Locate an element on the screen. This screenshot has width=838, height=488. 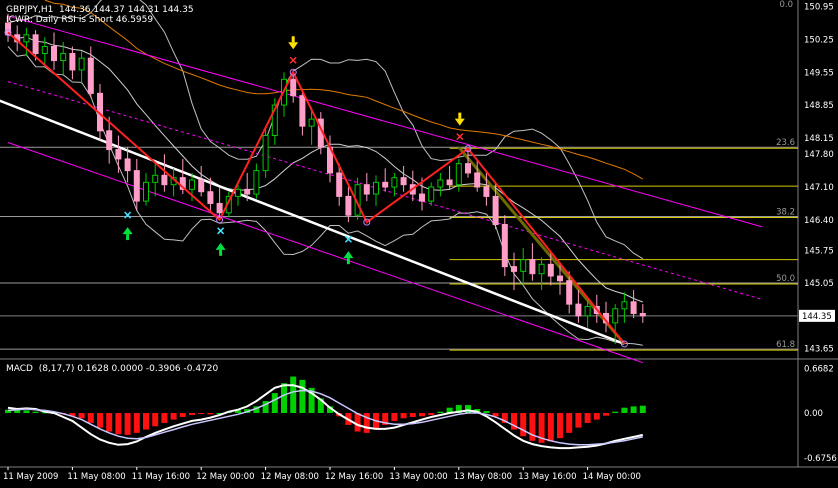
time-tick-label: 14 May 00:00 is located at coordinates (612, 477).